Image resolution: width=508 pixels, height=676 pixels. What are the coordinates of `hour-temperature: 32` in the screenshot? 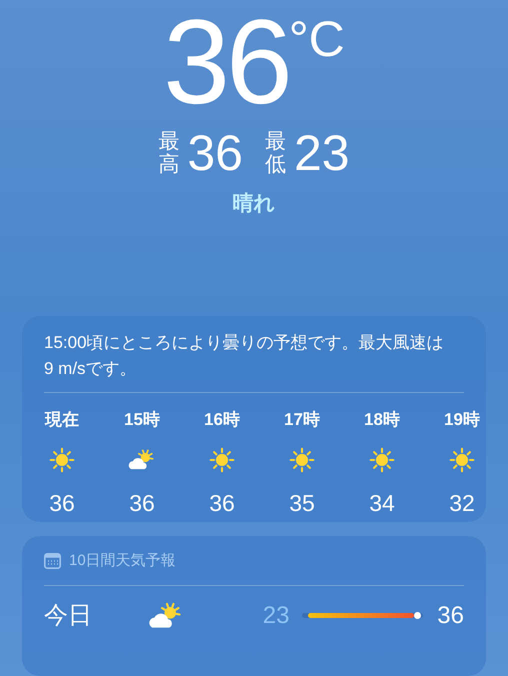 It's located at (462, 503).